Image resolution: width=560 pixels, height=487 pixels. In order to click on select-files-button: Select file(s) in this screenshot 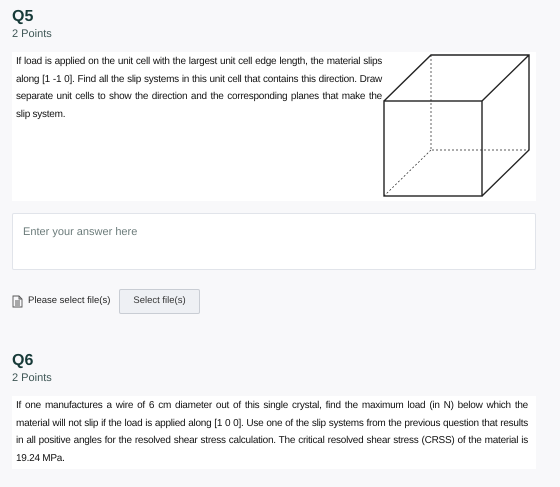, I will do `click(159, 301)`.